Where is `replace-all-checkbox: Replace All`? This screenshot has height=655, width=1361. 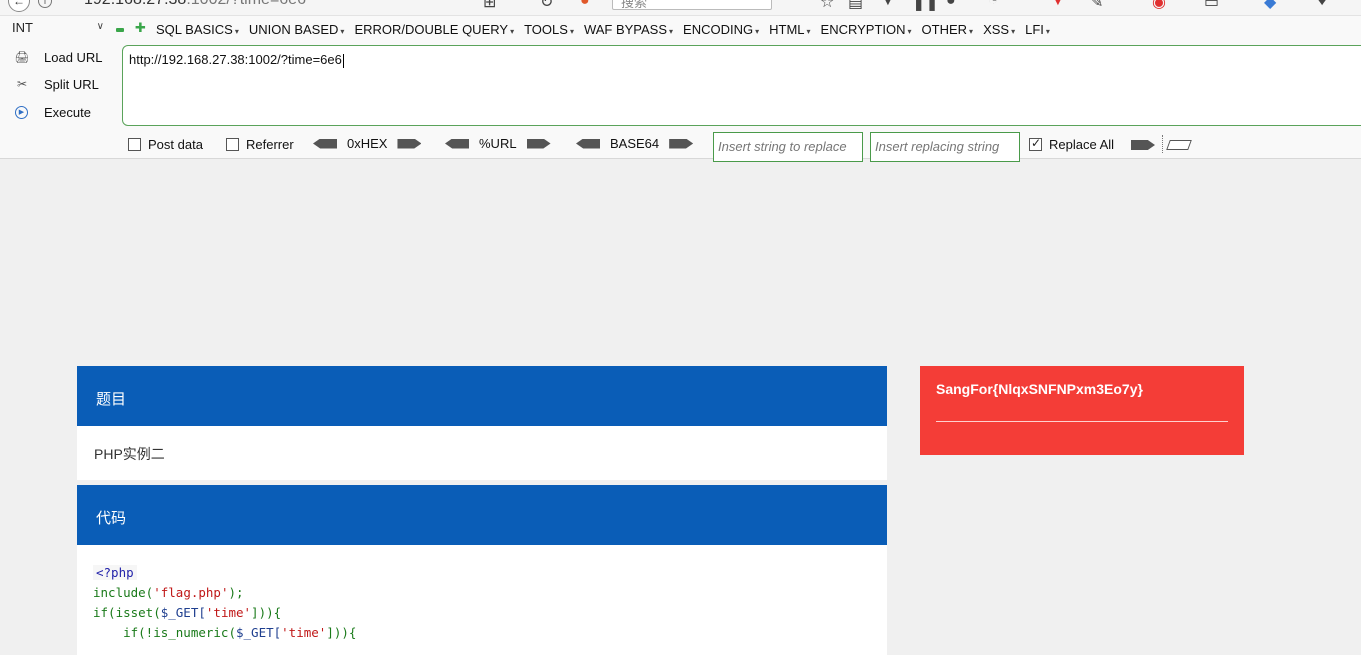
replace-all-checkbox: Replace All is located at coordinates (1072, 144).